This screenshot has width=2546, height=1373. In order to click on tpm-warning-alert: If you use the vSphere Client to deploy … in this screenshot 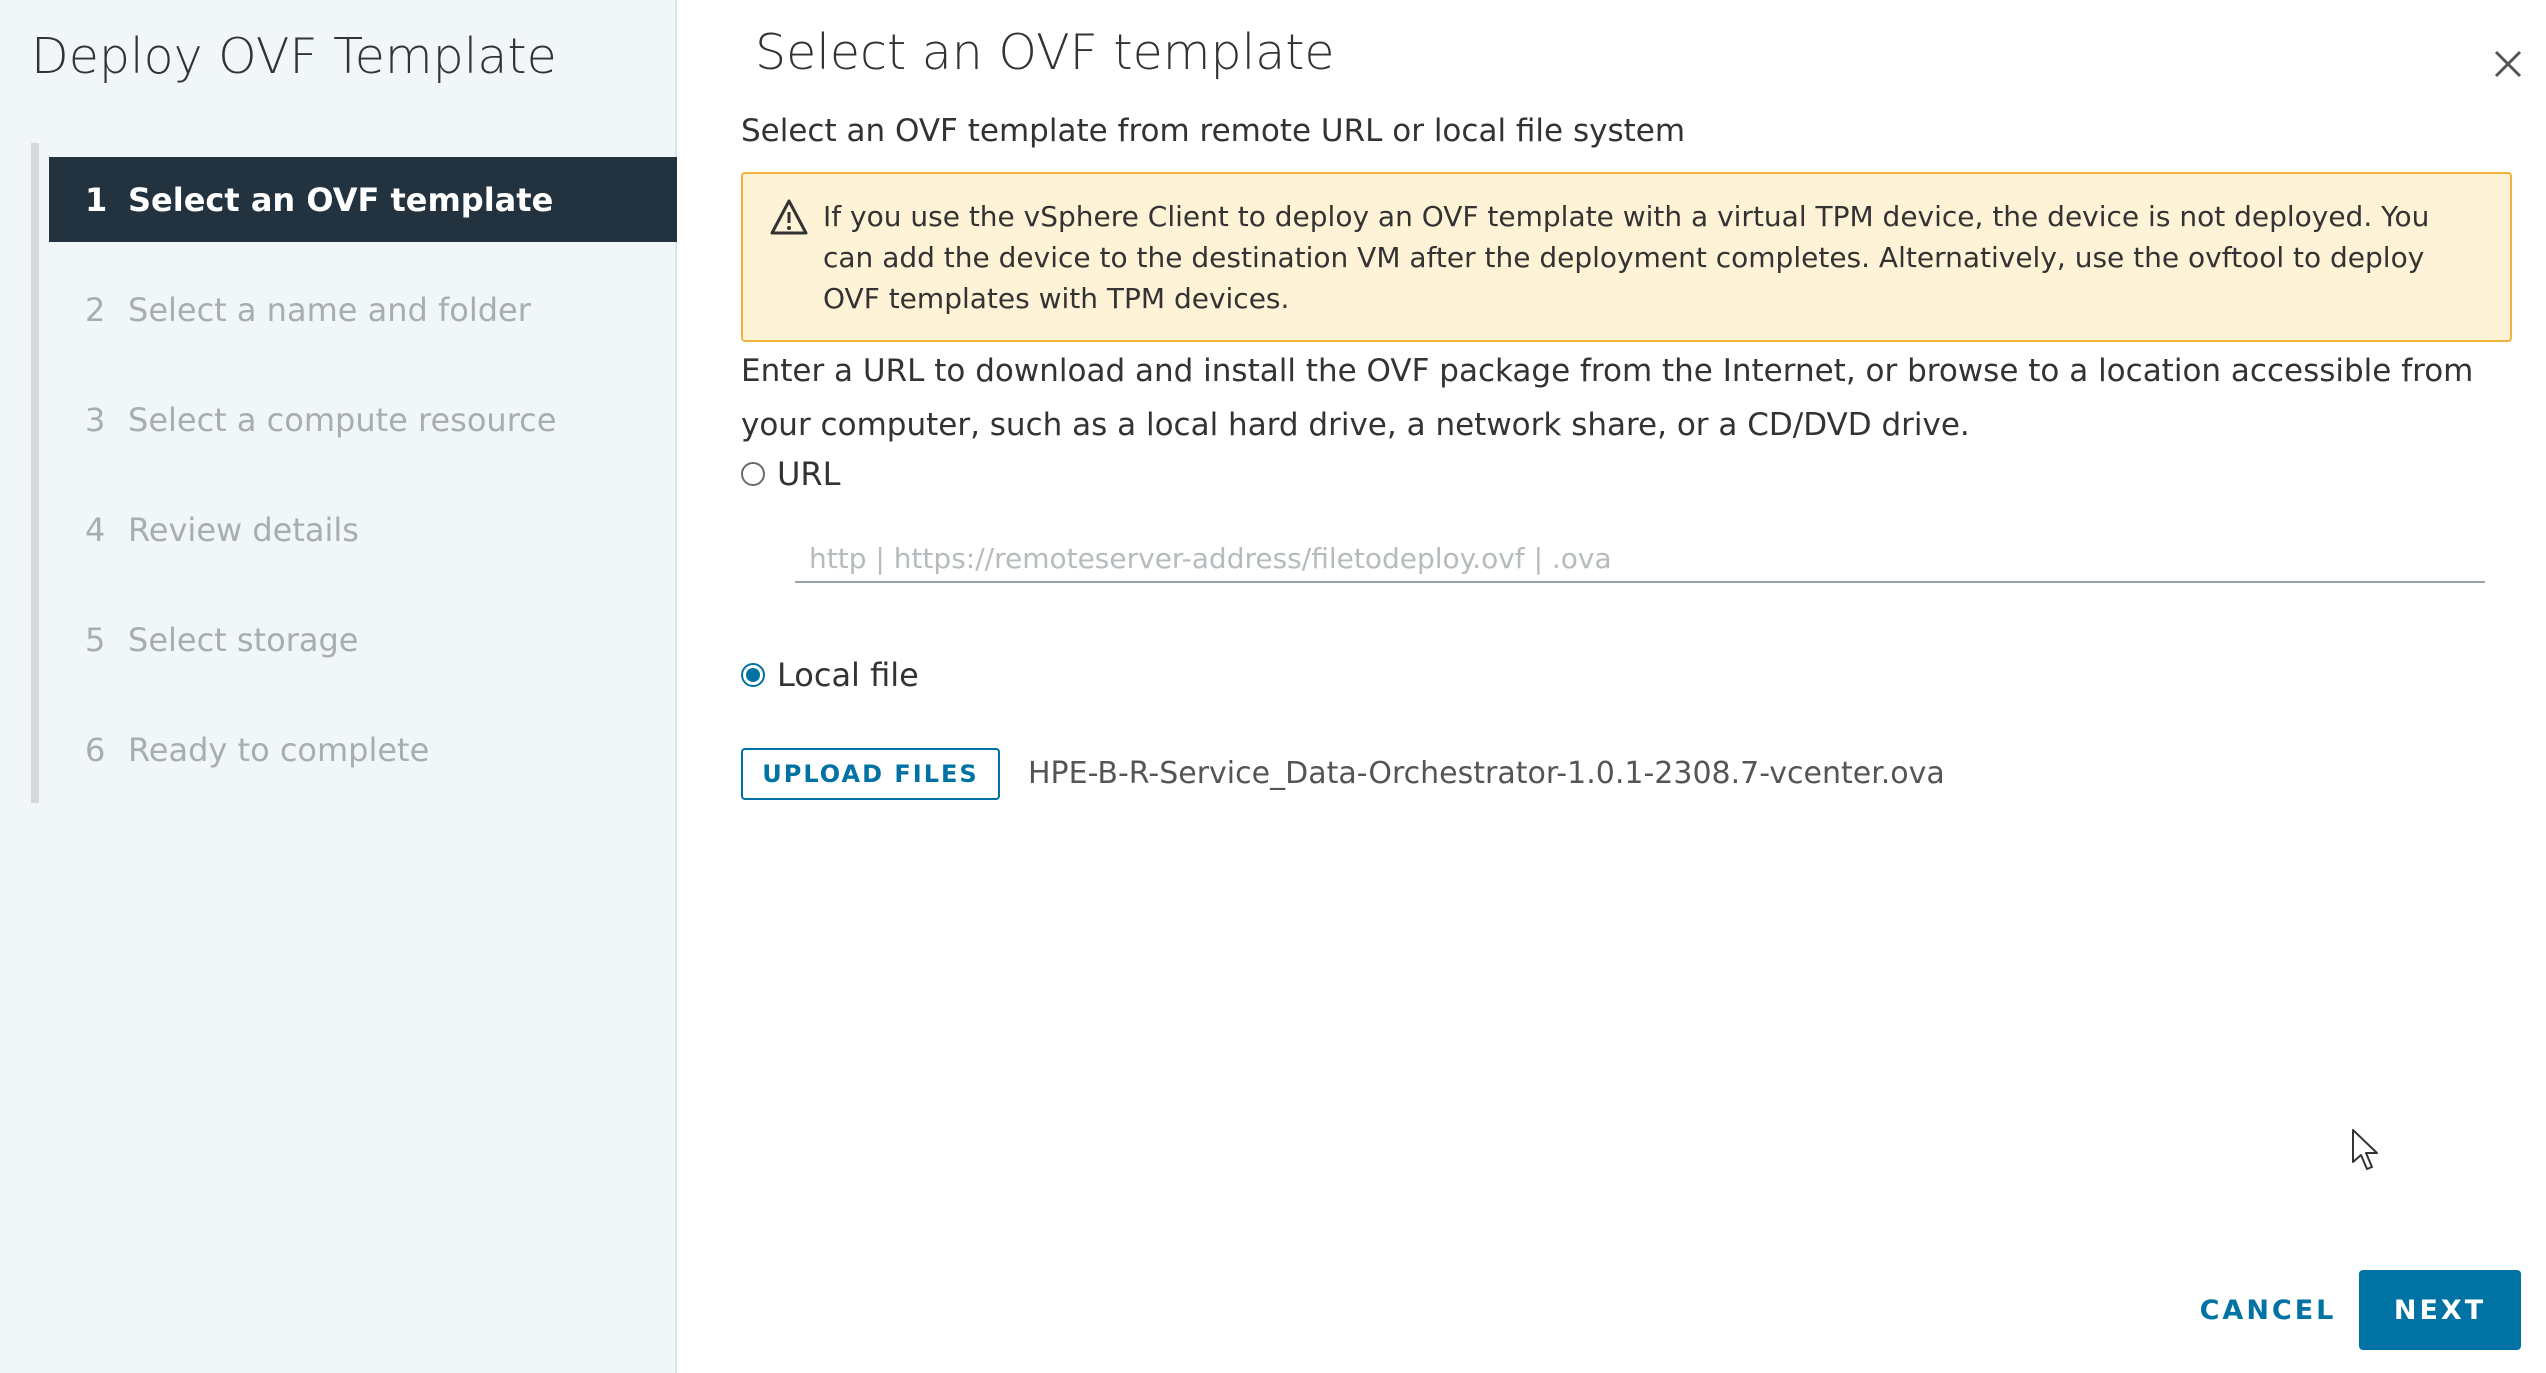, I will do `click(1626, 257)`.